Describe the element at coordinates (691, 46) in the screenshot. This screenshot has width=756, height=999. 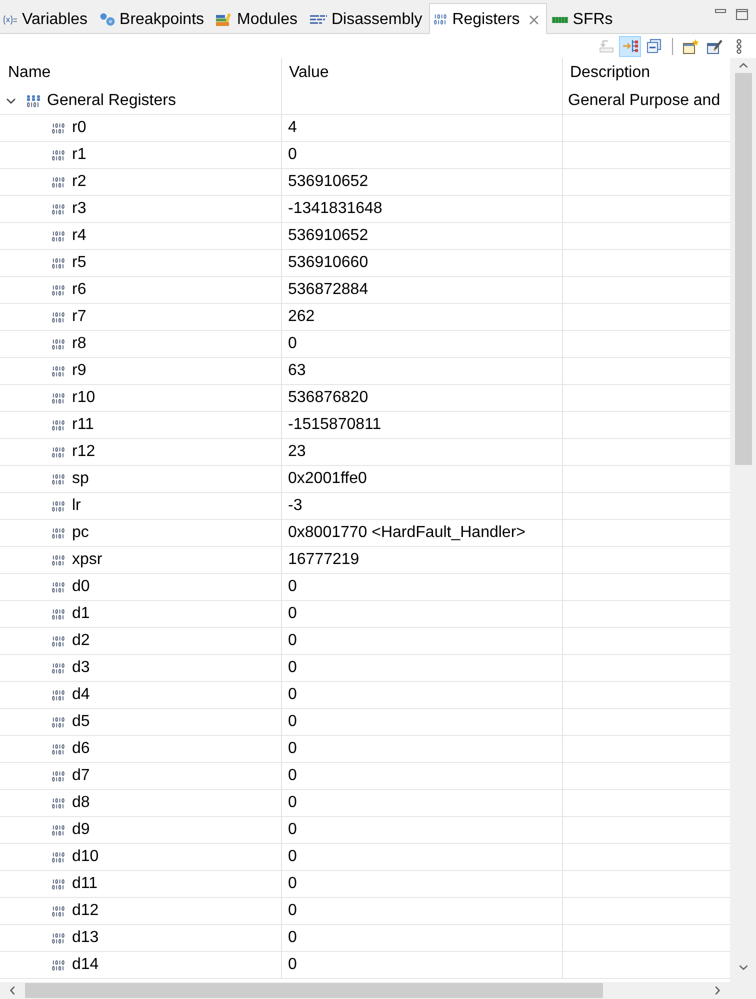
I see `window-star-icon` at that location.